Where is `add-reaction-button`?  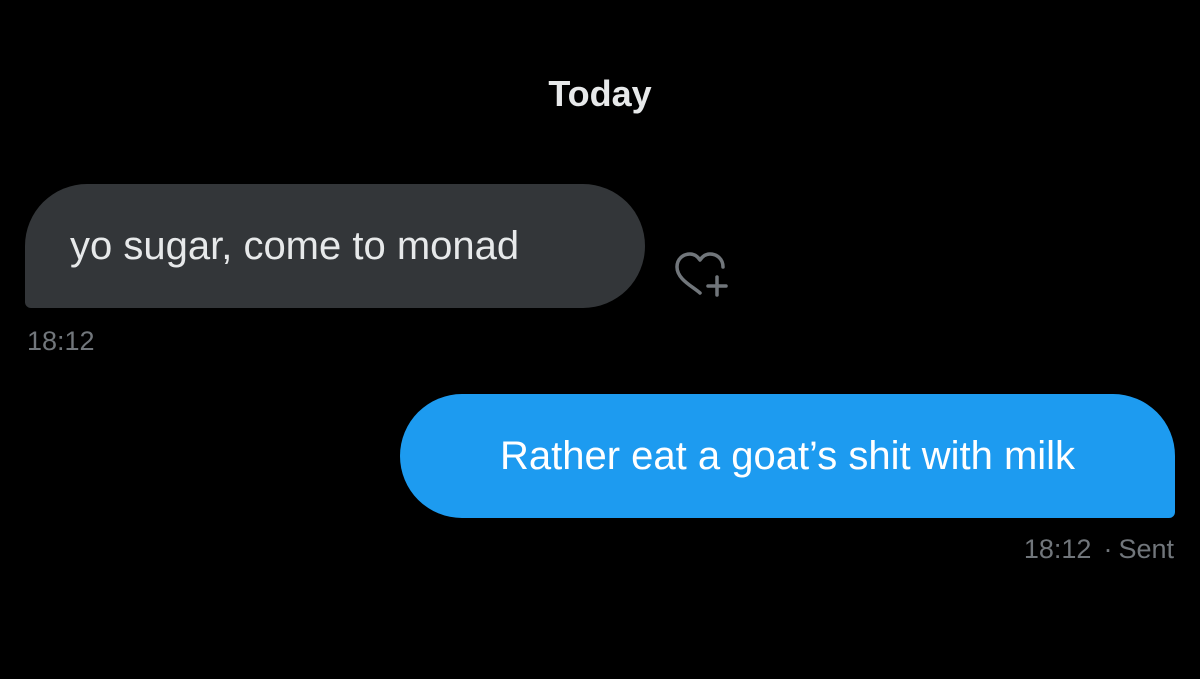
add-reaction-button is located at coordinates (701, 276).